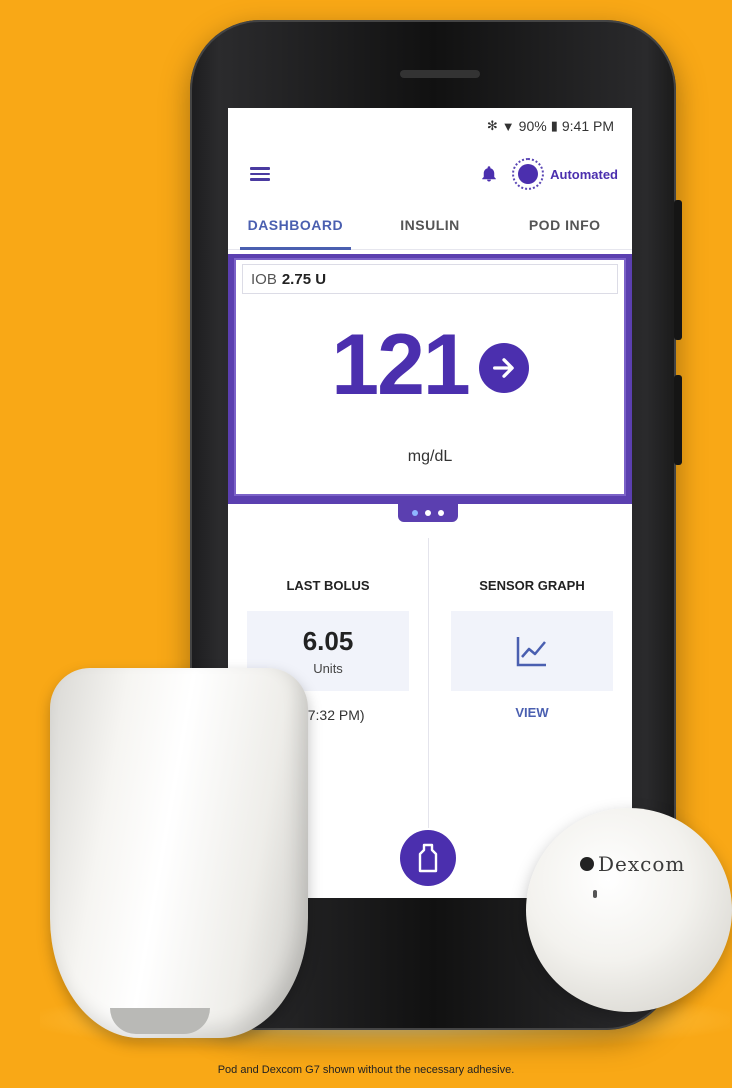 This screenshot has height=1088, width=732. What do you see at coordinates (503, 368) in the screenshot?
I see `arrow-right-icon` at bounding box center [503, 368].